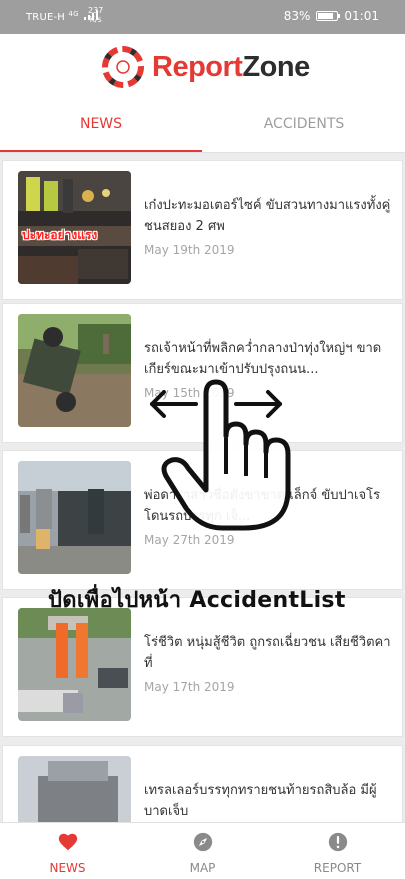 Image resolution: width=405 pixels, height=879 pixels. What do you see at coordinates (197, 600) in the screenshot?
I see `swipe-hint-text: ปัดเพื่อไปหน้า AccidentList` at bounding box center [197, 600].